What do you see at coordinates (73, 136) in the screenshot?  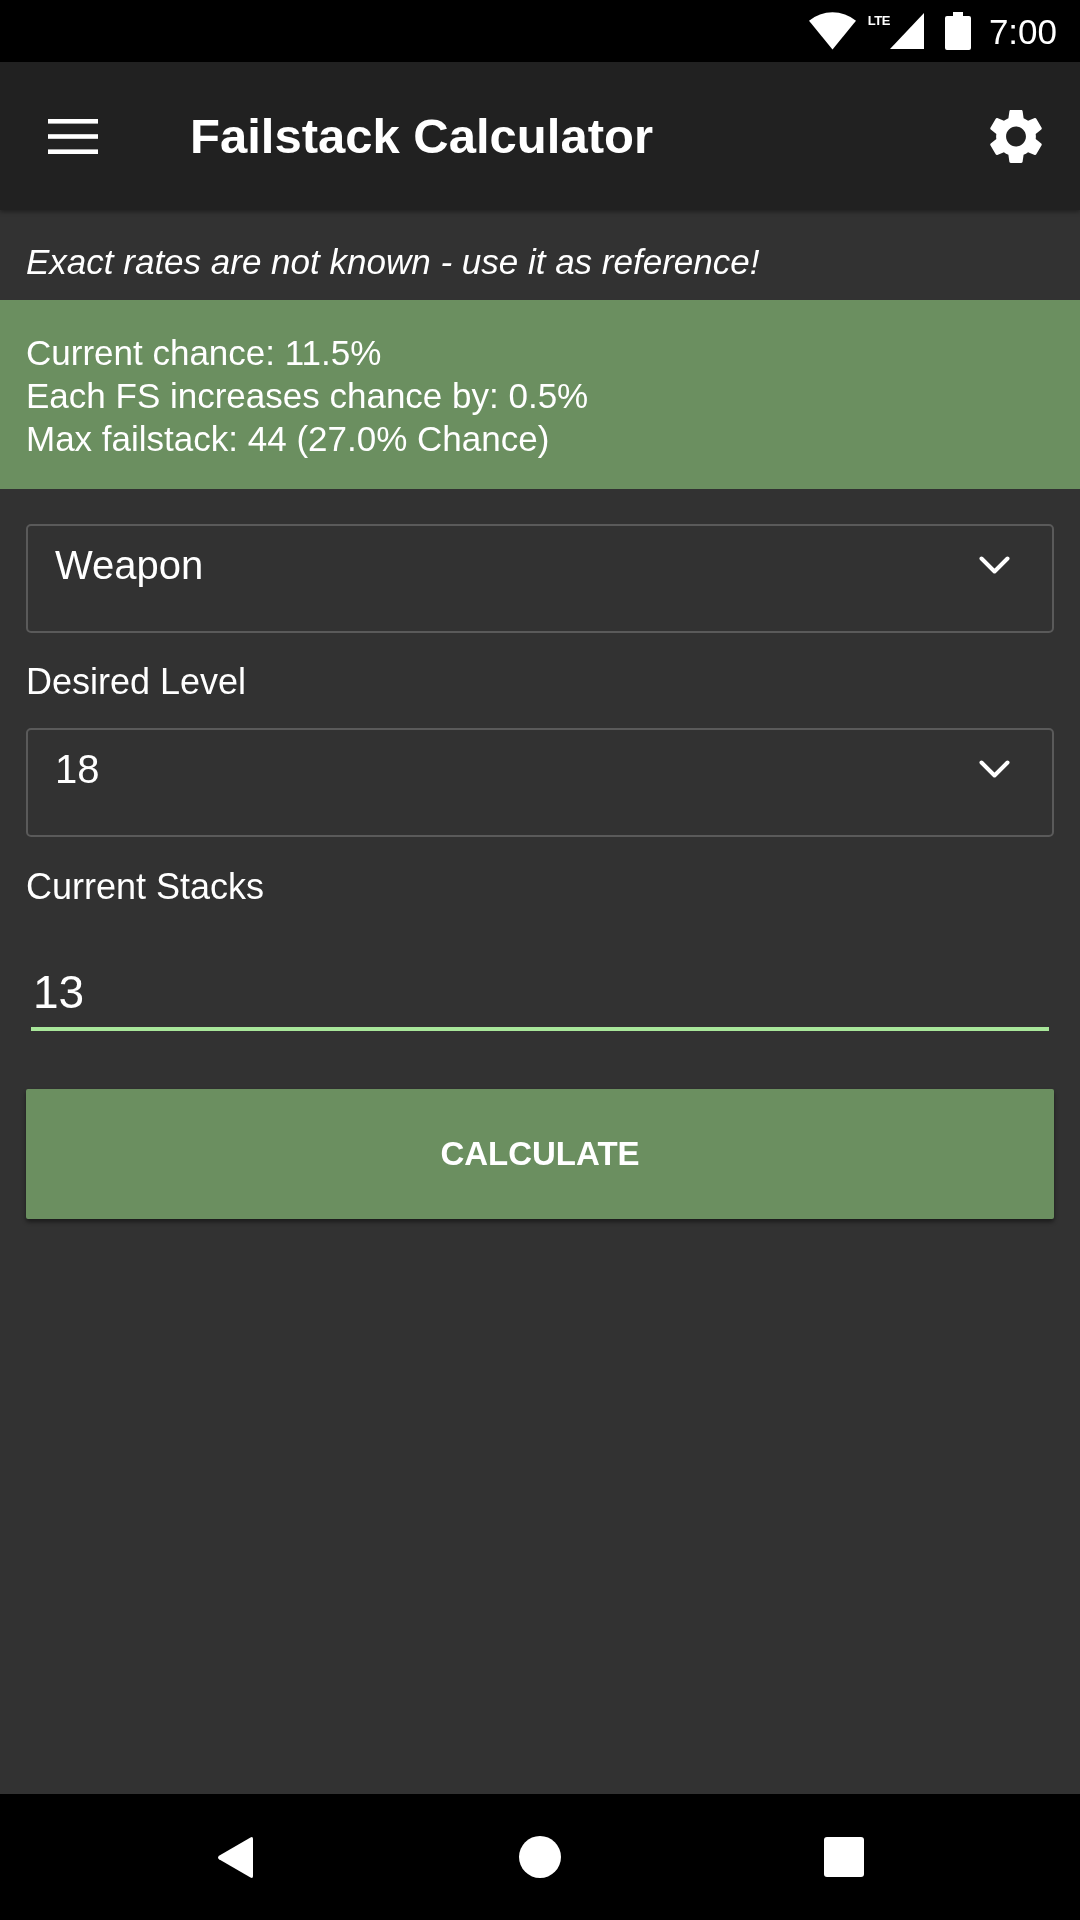 I see `menu-icon` at bounding box center [73, 136].